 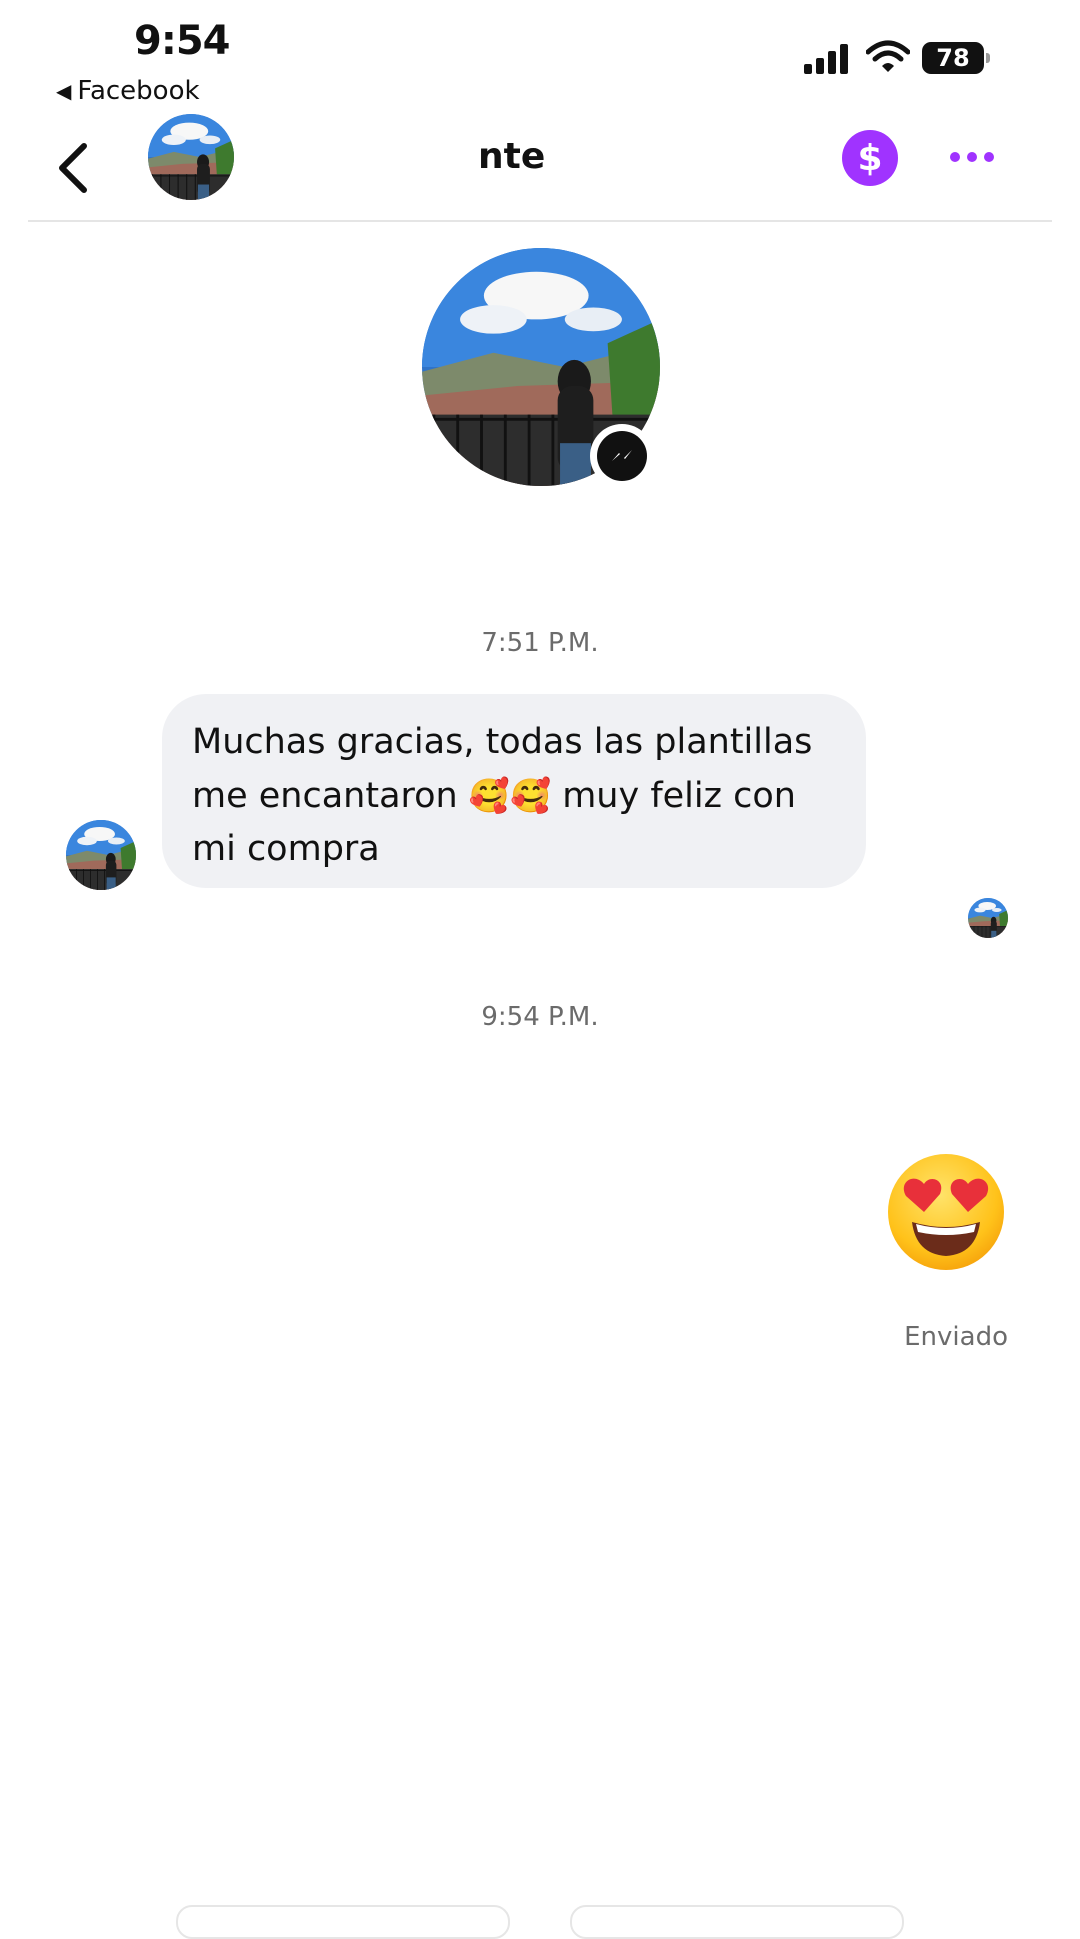 I want to click on smiling-hearts-emoji: 🥰🥰, so click(x=510, y=795).